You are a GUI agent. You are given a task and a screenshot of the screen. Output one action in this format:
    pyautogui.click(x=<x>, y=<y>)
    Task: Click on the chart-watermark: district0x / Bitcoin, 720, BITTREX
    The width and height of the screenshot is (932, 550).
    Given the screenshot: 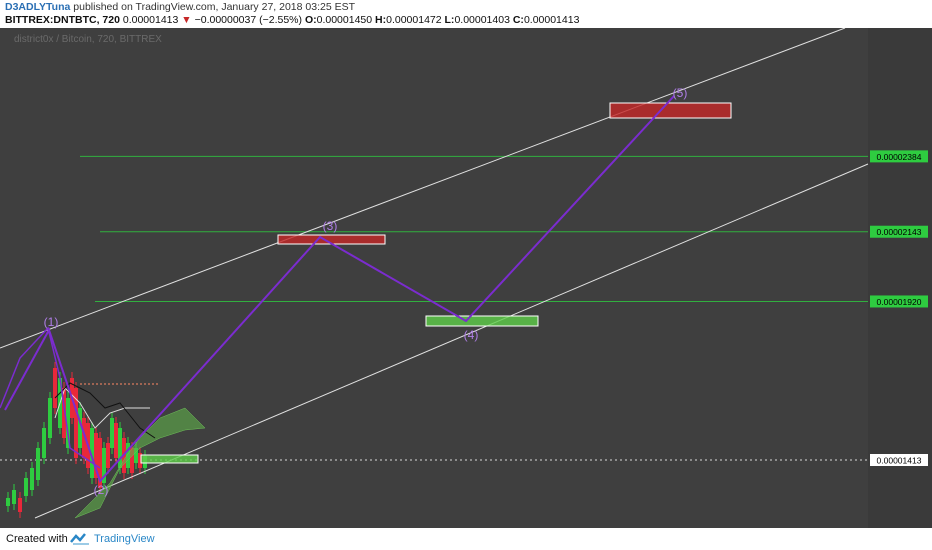 What is the action you would take?
    pyautogui.click(x=88, y=39)
    